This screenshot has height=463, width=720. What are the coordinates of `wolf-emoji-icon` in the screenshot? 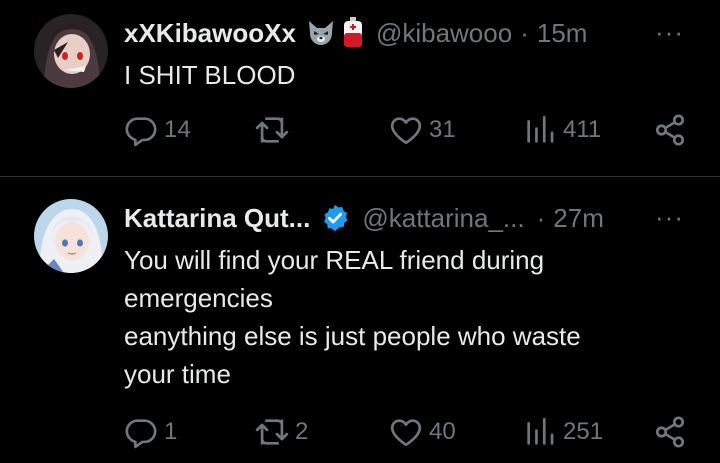 It's located at (321, 33).